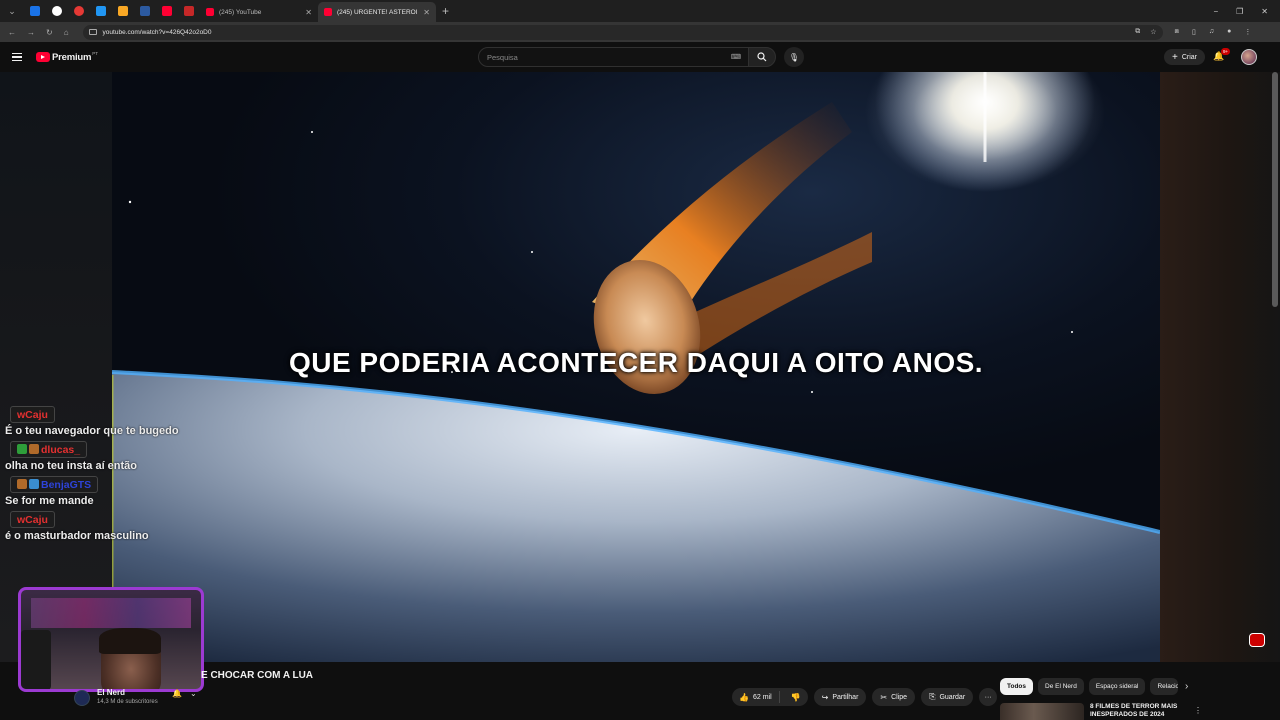  What do you see at coordinates (614, 57) in the screenshot?
I see `search-input: Pesquisa ⌨` at bounding box center [614, 57].